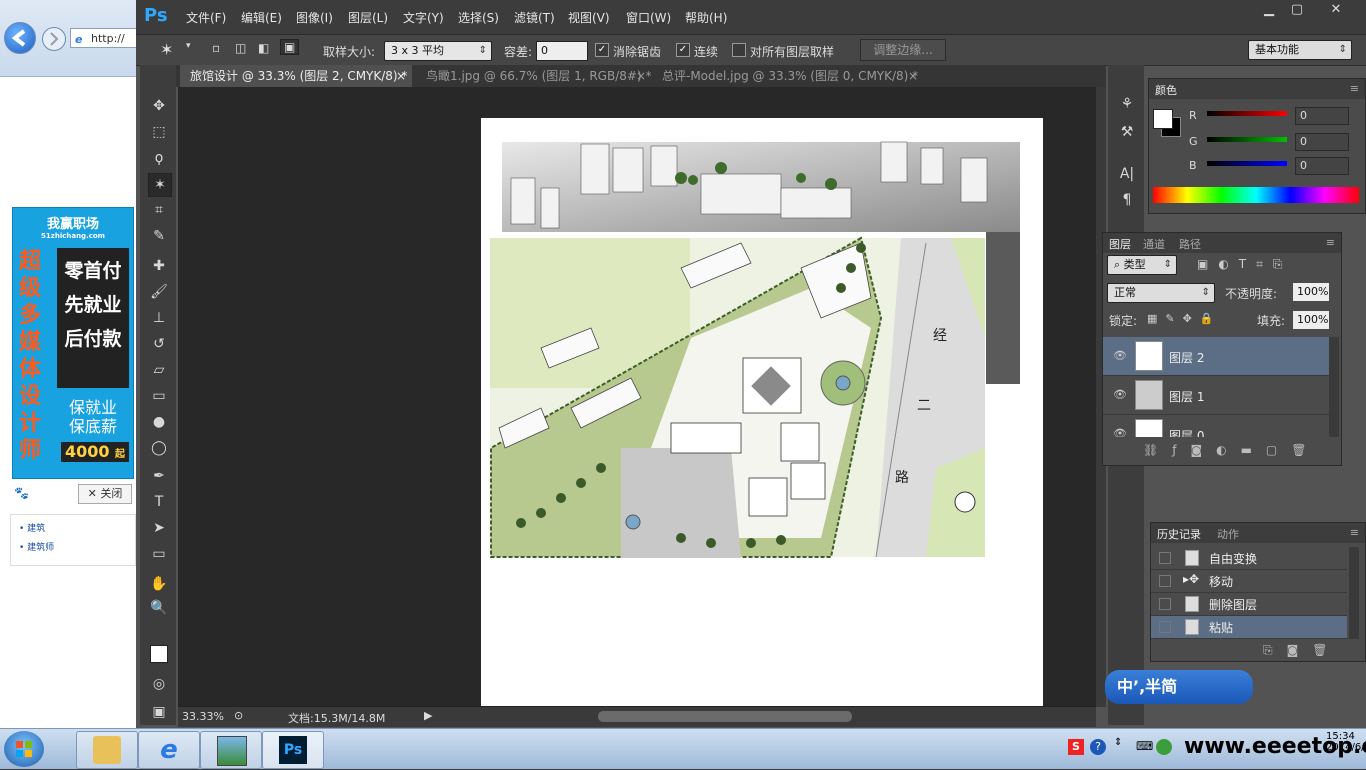 The height and width of the screenshot is (770, 1366). I want to click on history-item: 粘贴, so click(1249, 627).